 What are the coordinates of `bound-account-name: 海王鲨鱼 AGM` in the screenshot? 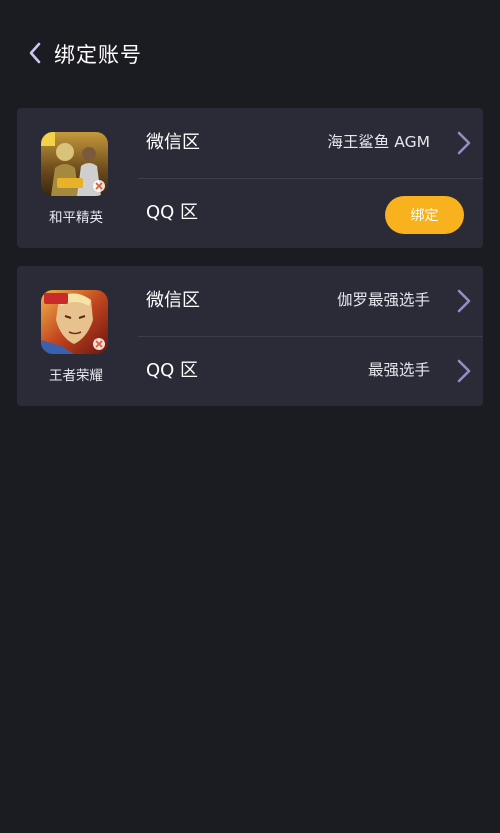 It's located at (378, 142).